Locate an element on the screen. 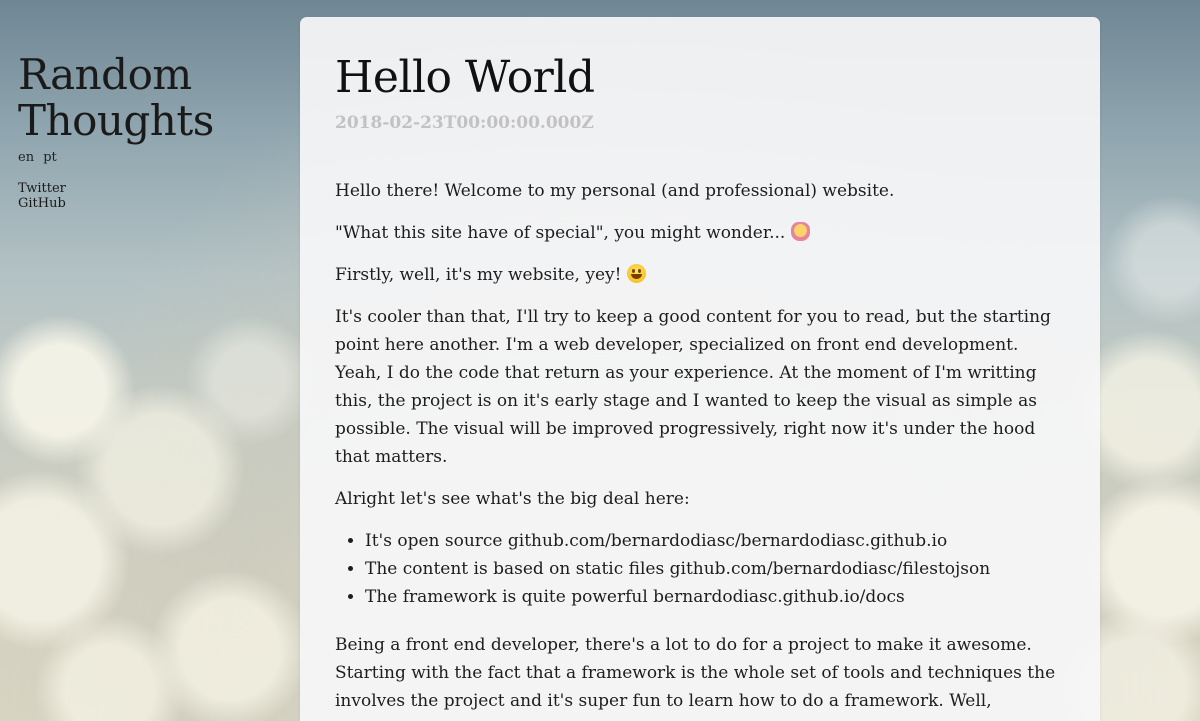 This screenshot has height=721, width=1200. post-date: 2018-02-23T00:00:00.000Z is located at coordinates (464, 123).